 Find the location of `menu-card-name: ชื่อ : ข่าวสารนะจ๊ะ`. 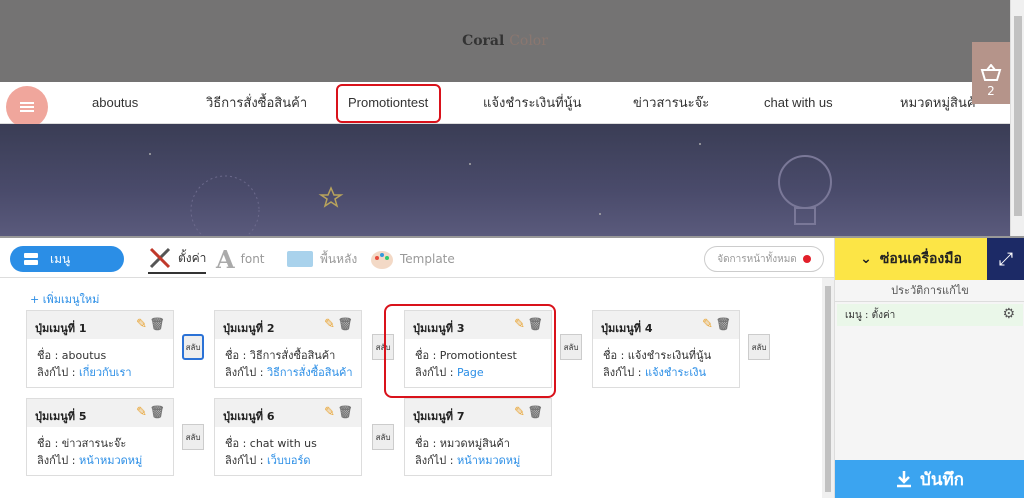

menu-card-name: ชื่อ : ข่าวสารนะจ๊ะ is located at coordinates (100, 443).